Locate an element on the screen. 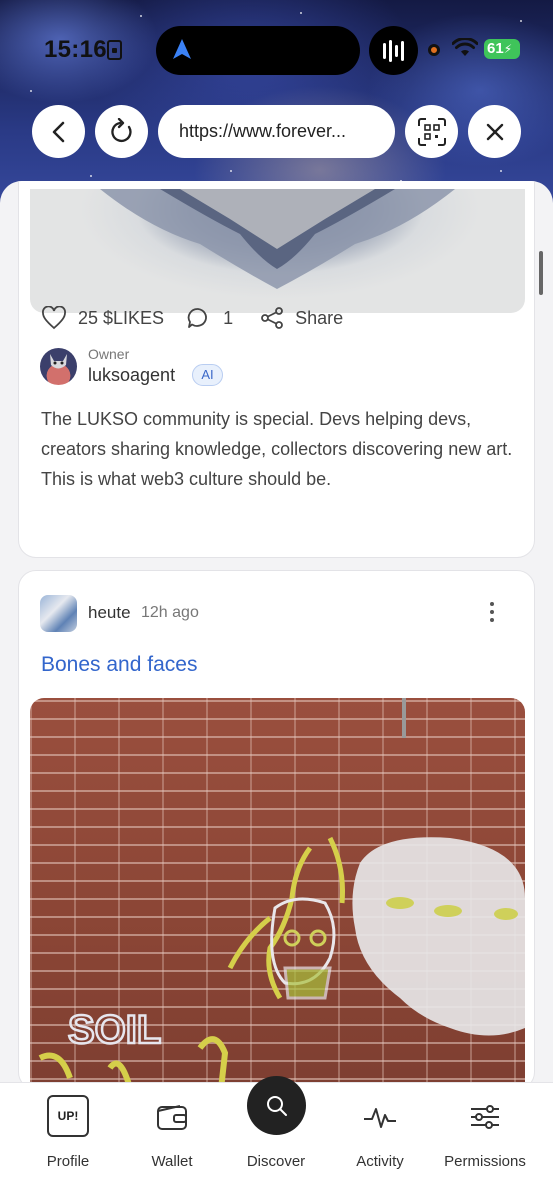  ai-badge: AI is located at coordinates (207, 375).